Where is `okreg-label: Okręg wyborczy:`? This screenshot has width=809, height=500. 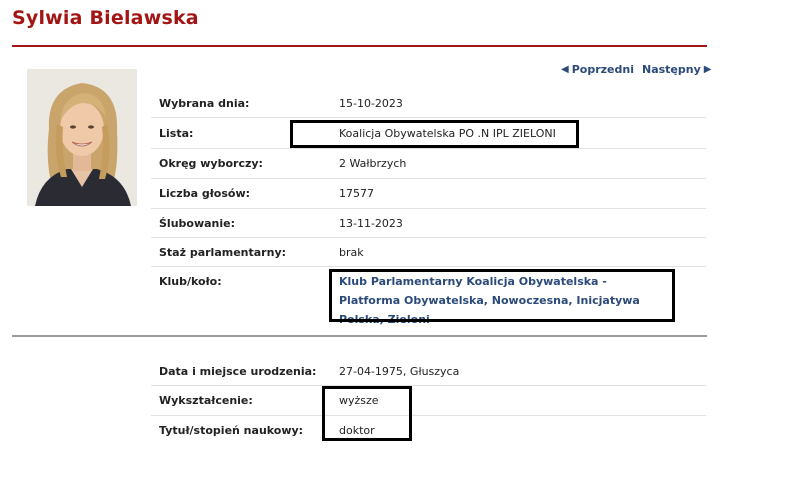 okreg-label: Okręg wyborczy: is located at coordinates (211, 163).